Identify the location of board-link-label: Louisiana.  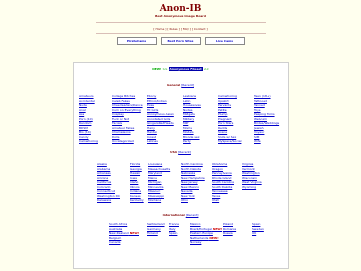
(155, 164).